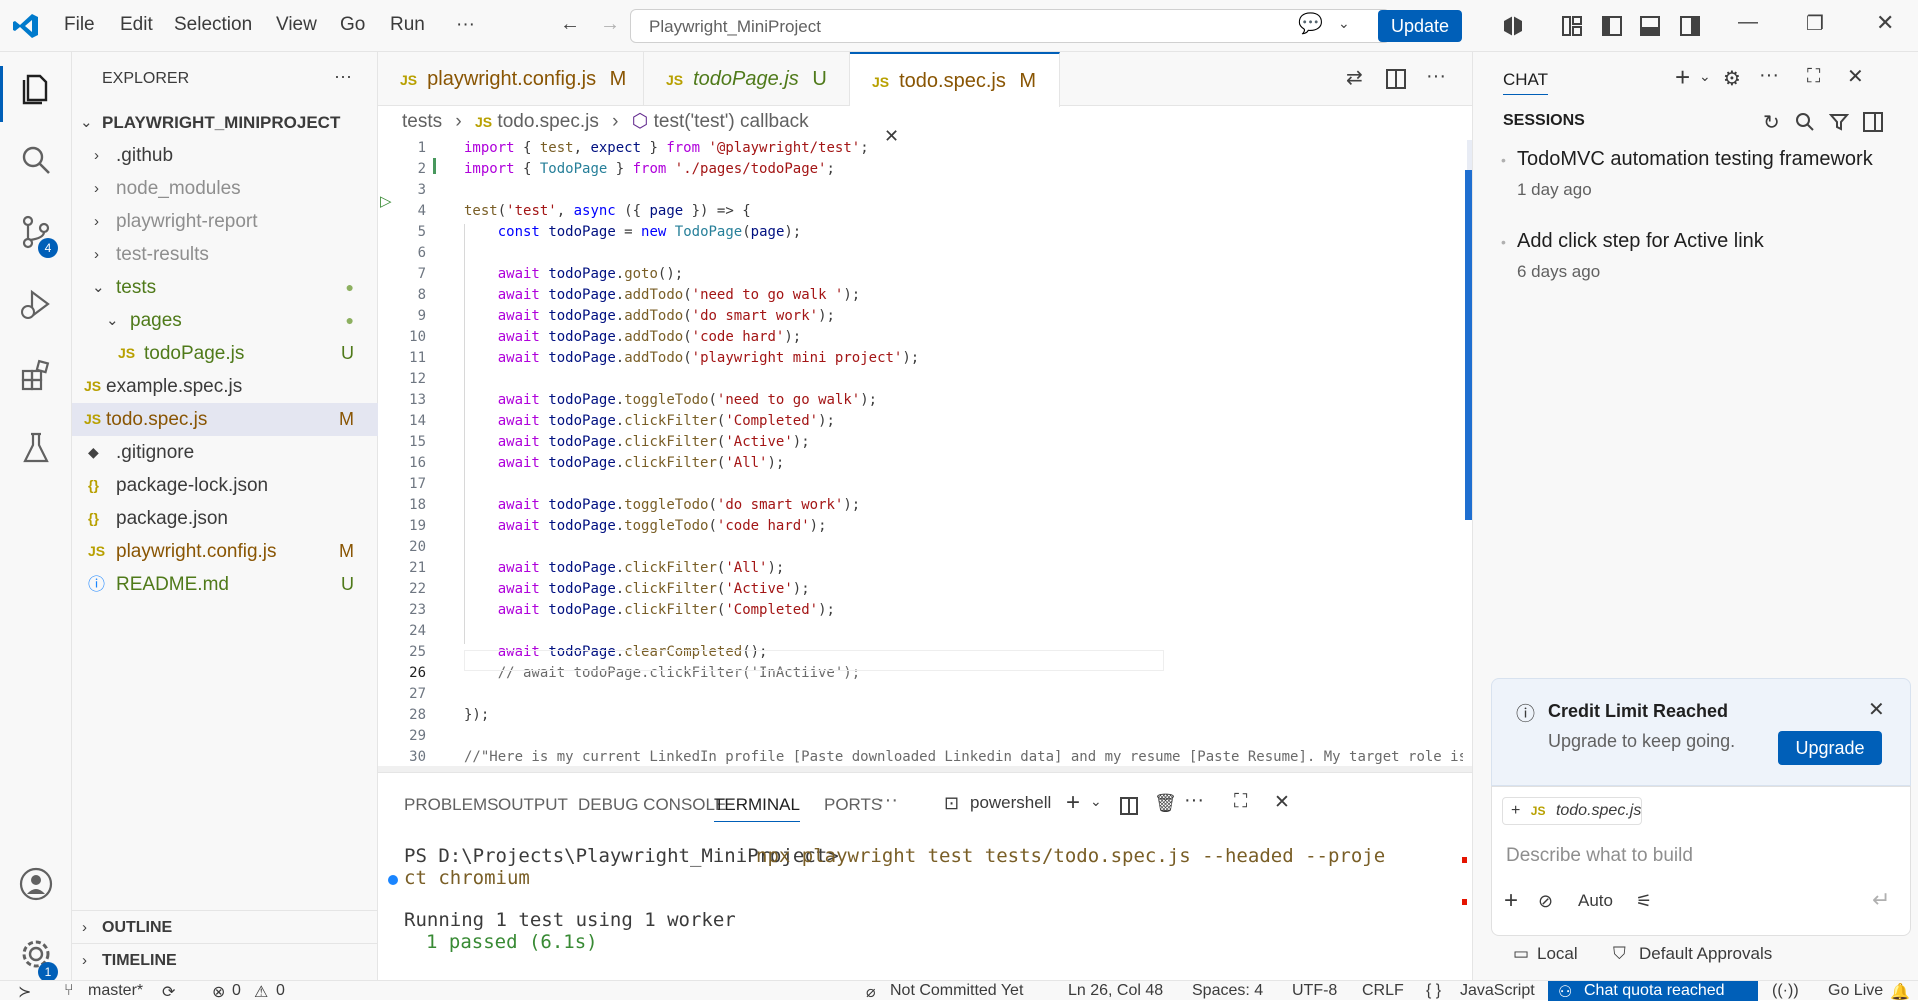  I want to click on tree-item-test-results: › test-results, so click(225, 254).